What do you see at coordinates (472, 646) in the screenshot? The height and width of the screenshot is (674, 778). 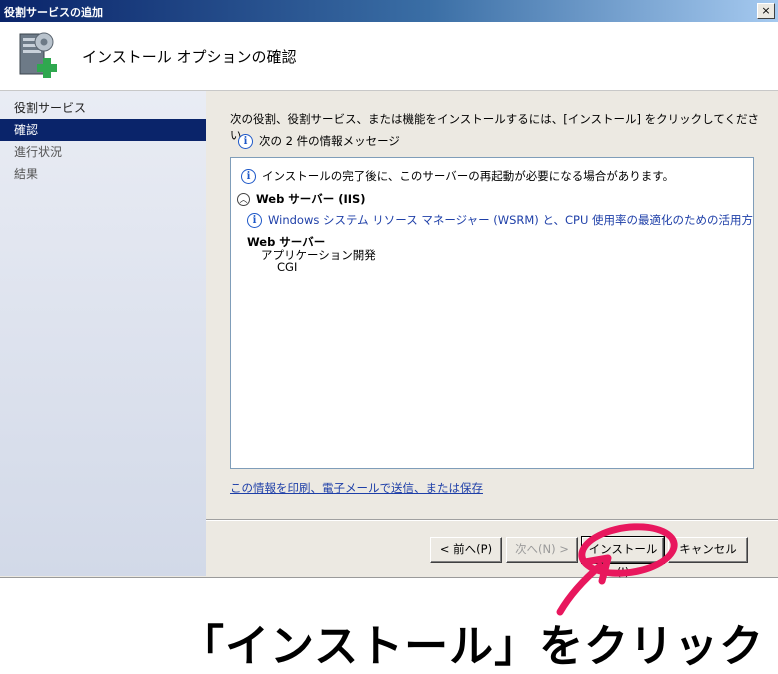 I see `instruction-caption: 「インストール」をクリック` at bounding box center [472, 646].